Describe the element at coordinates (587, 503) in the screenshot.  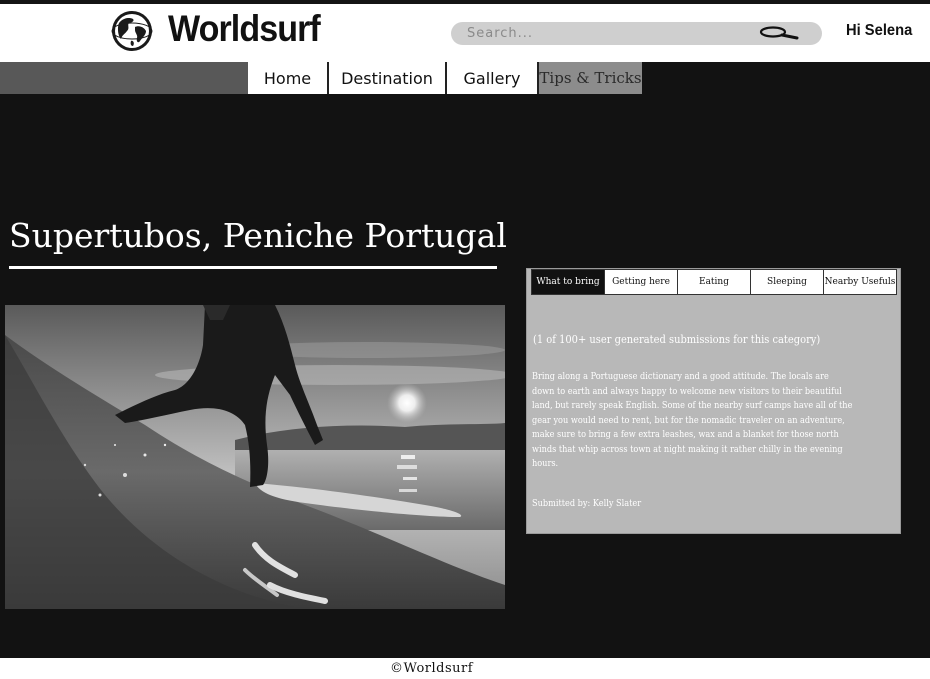
I see `submitted-by: Submitted by: Kelly Slater` at that location.